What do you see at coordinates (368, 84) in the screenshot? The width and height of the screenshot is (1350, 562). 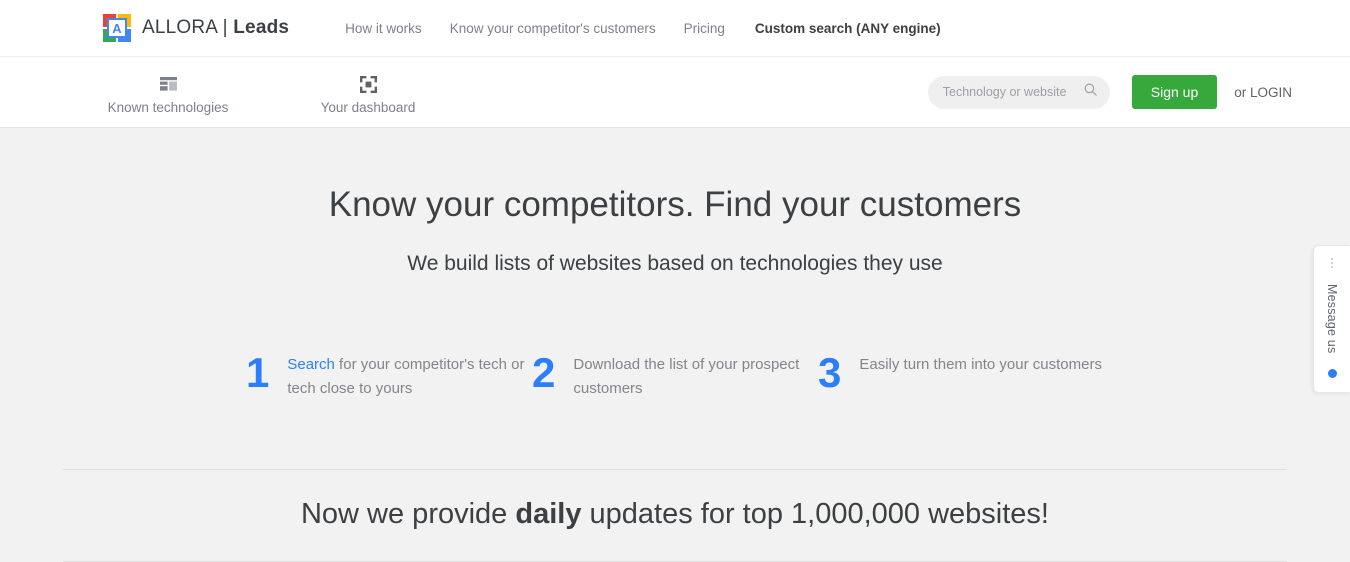 I see `dashboard-expand-icon` at bounding box center [368, 84].